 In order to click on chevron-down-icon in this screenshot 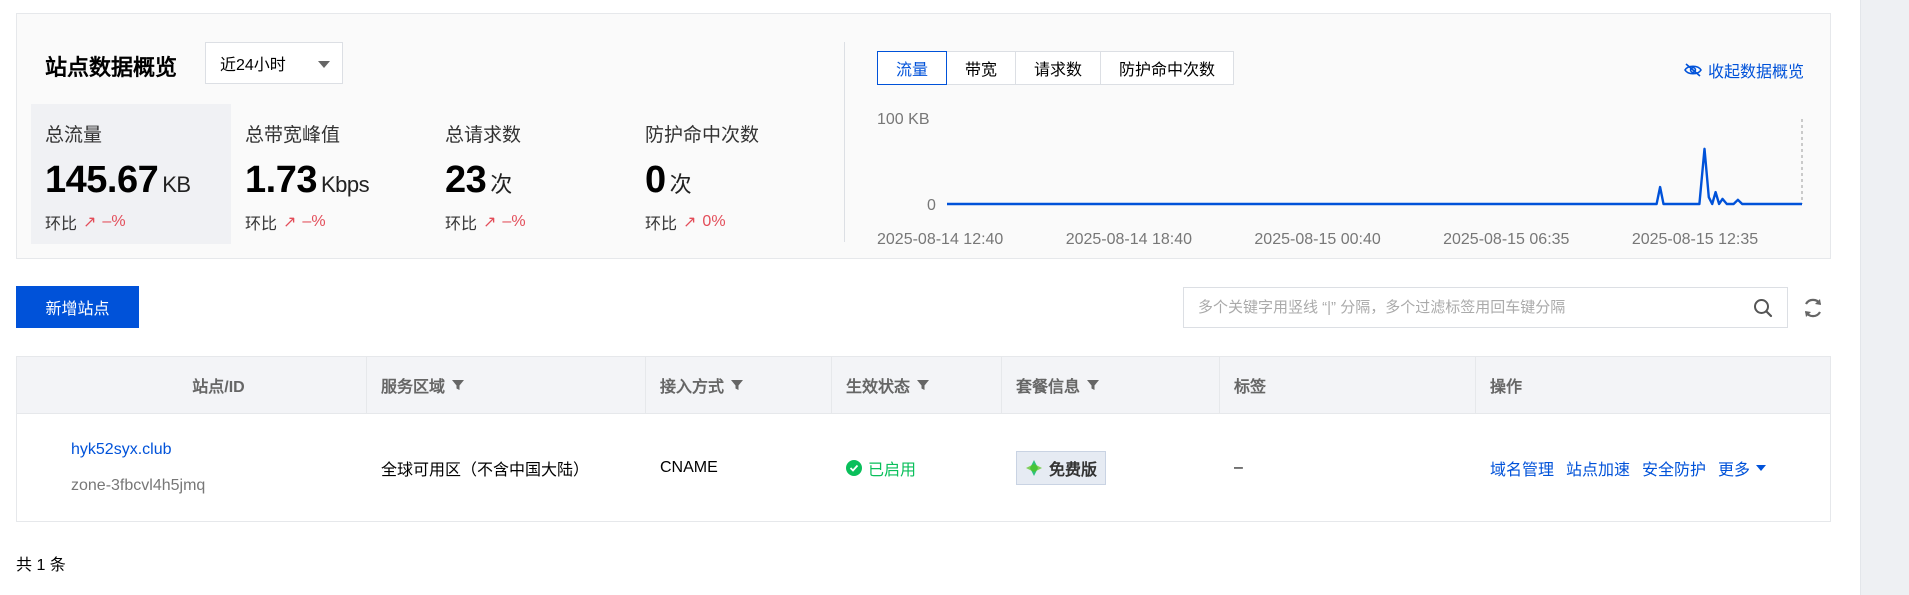, I will do `click(324, 64)`.